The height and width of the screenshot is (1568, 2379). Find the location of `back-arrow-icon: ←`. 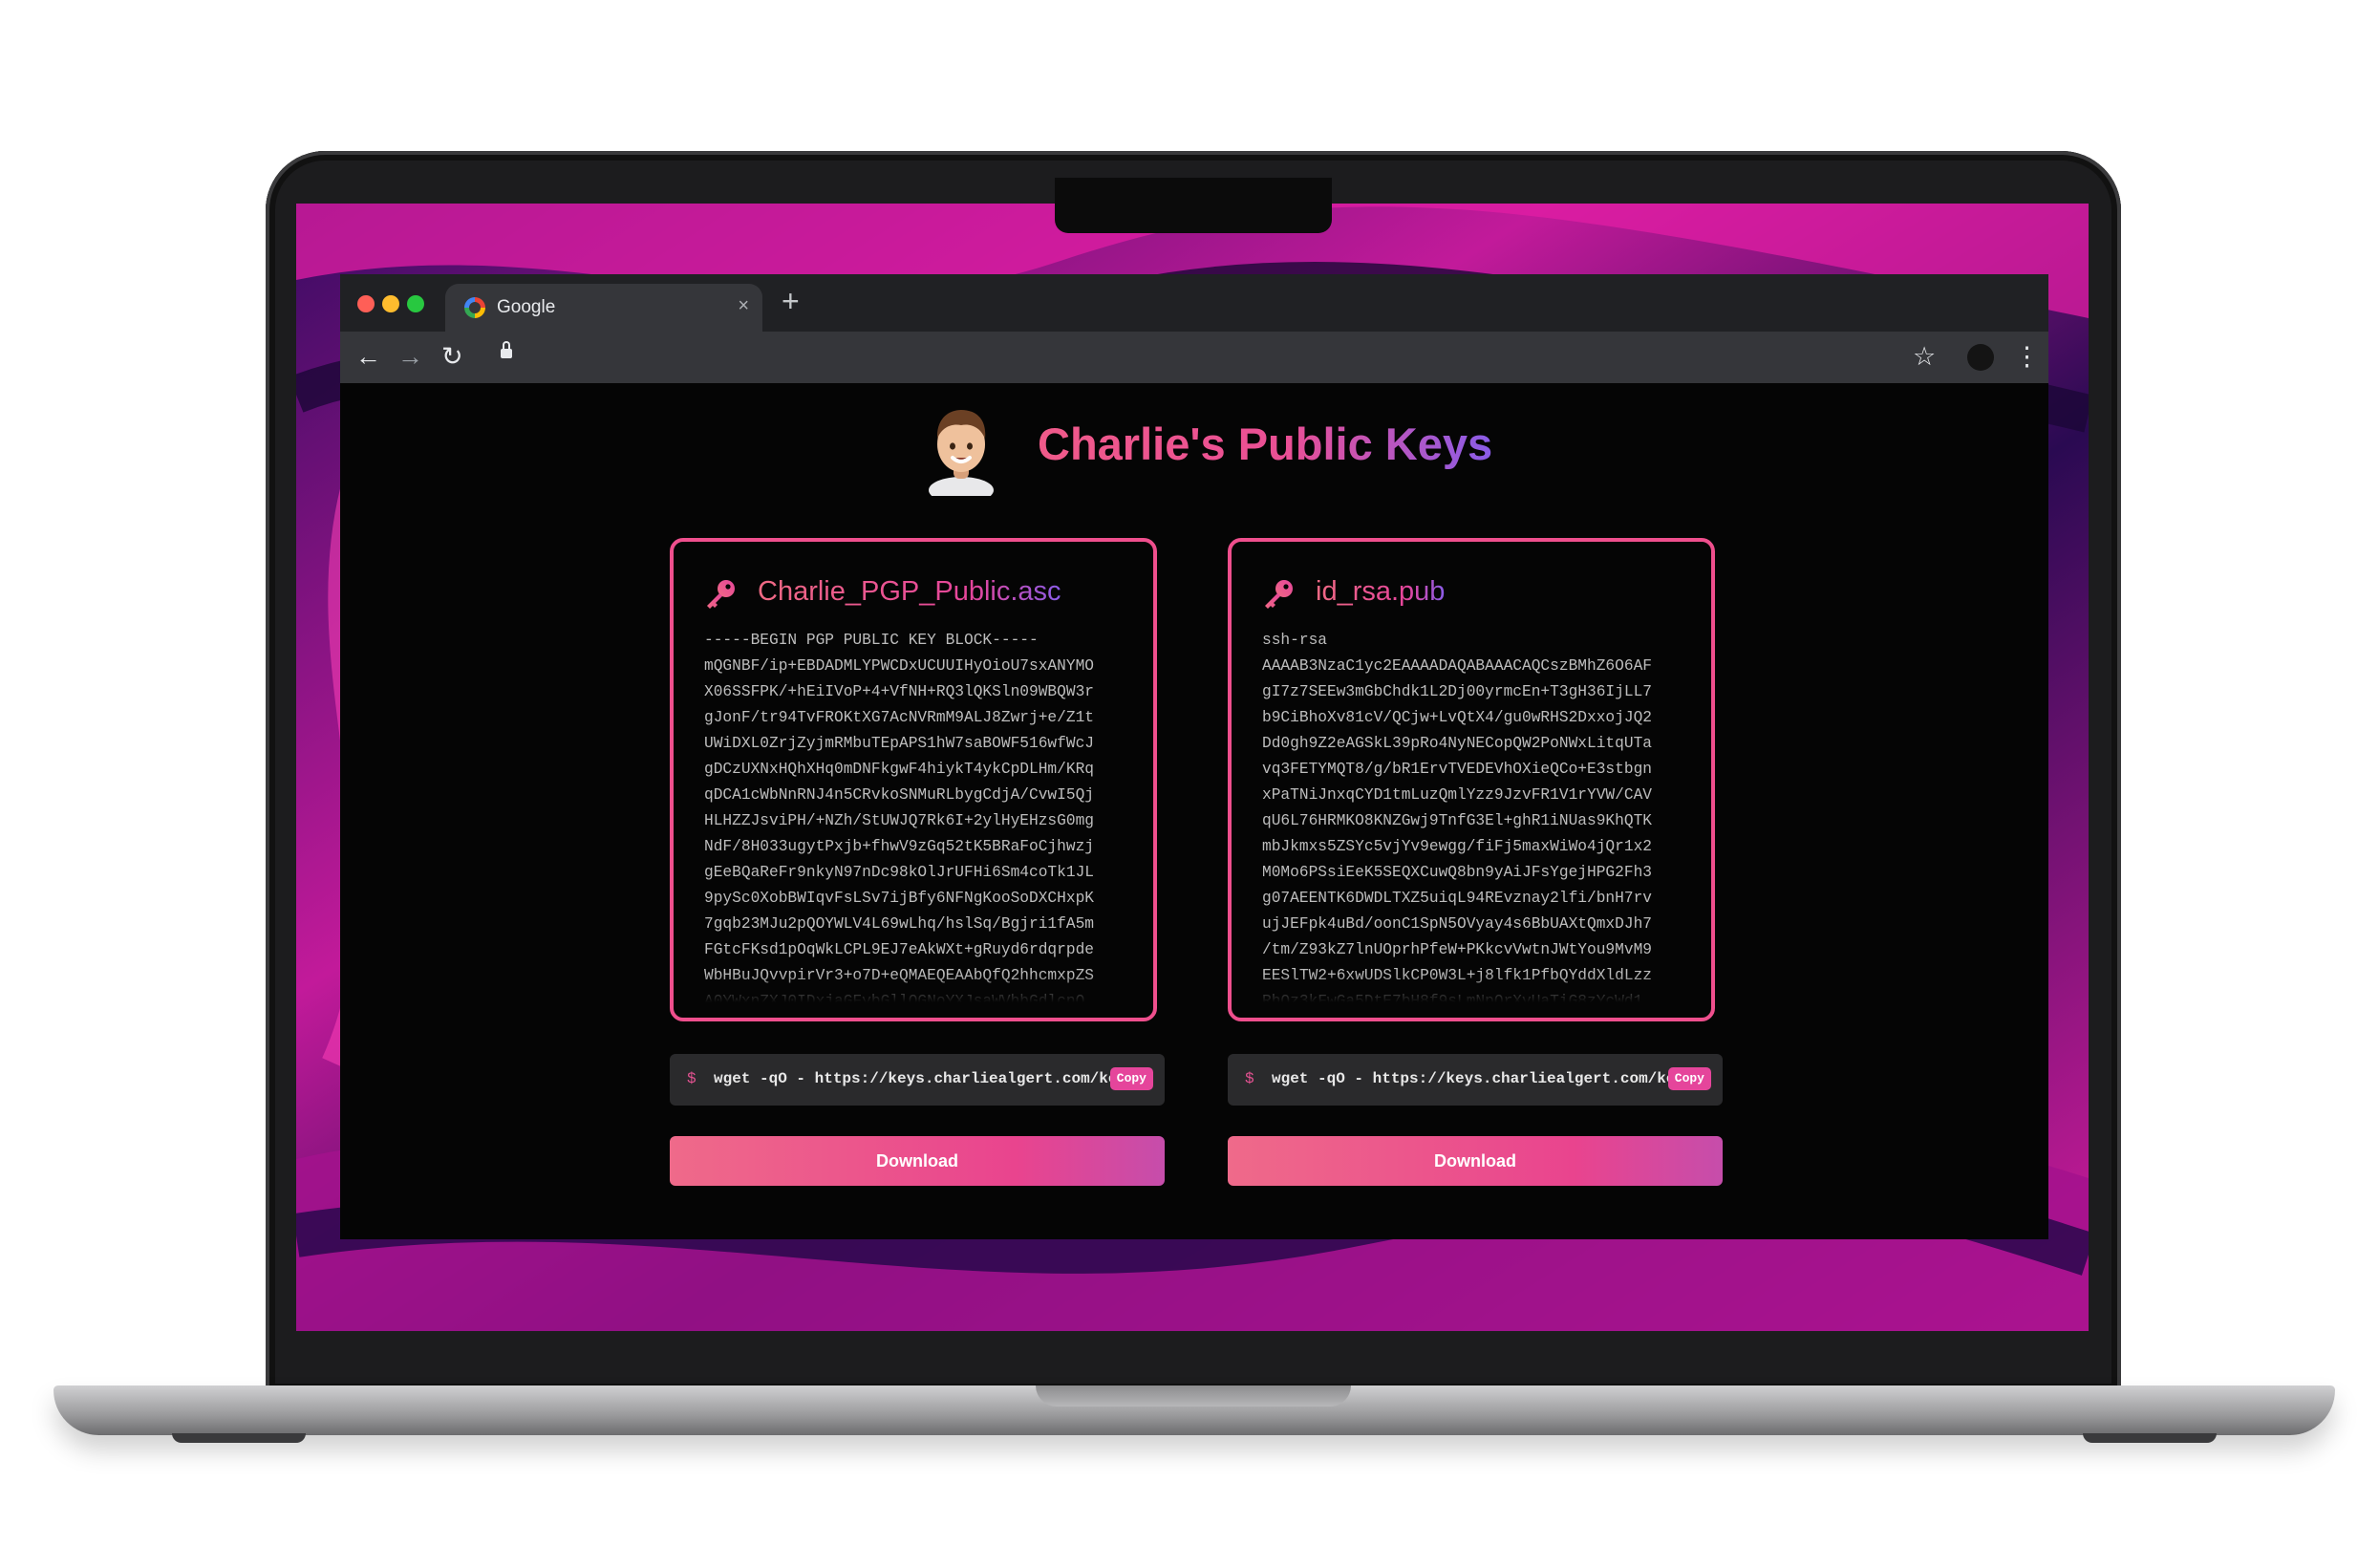

back-arrow-icon: ← is located at coordinates (368, 357).